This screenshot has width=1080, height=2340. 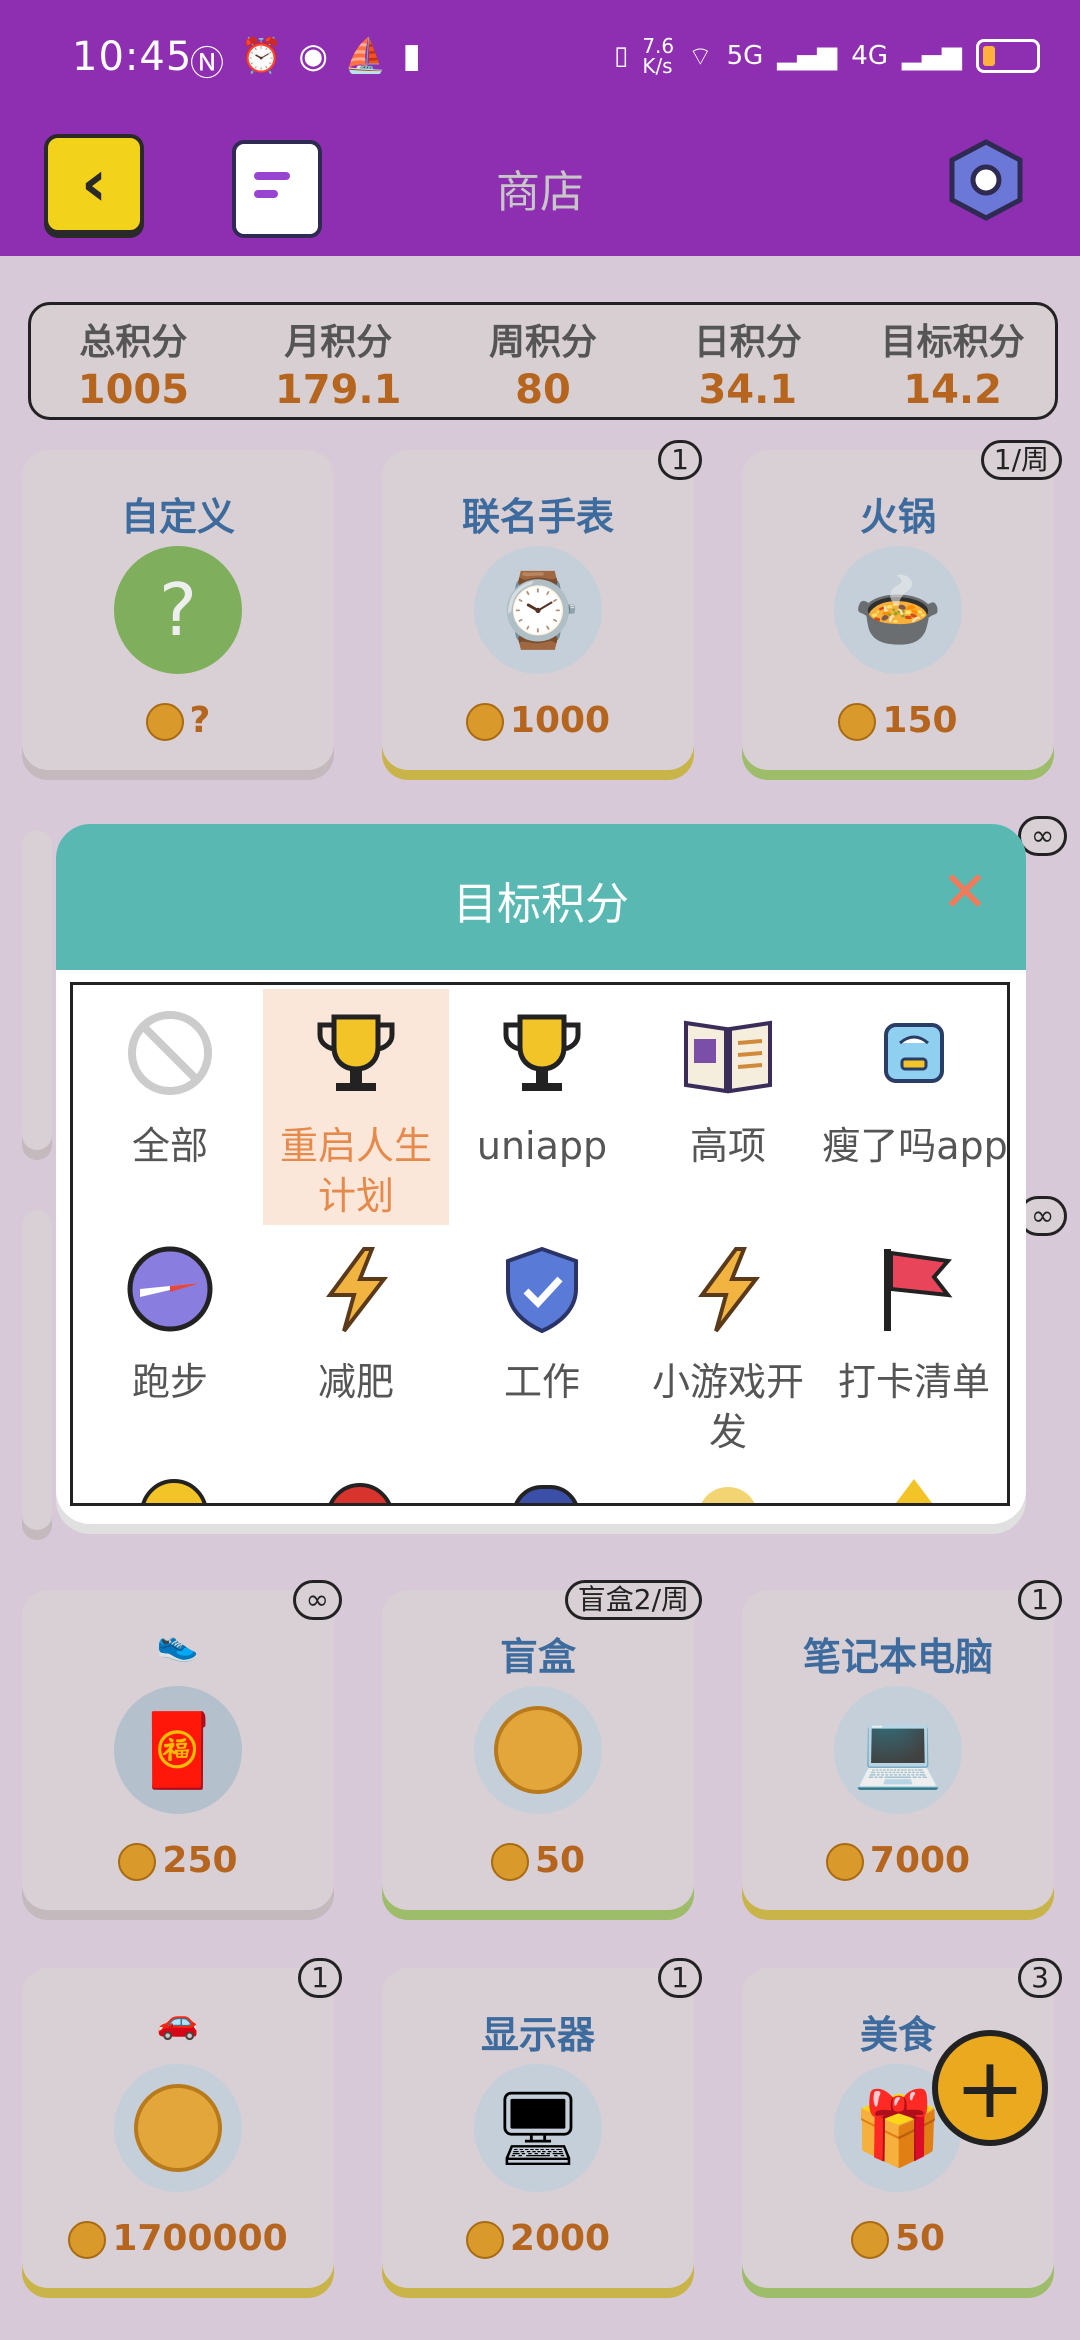 I want to click on shop-item-shoes: ∞ 👟 🧧 250, so click(x=182, y=1745).